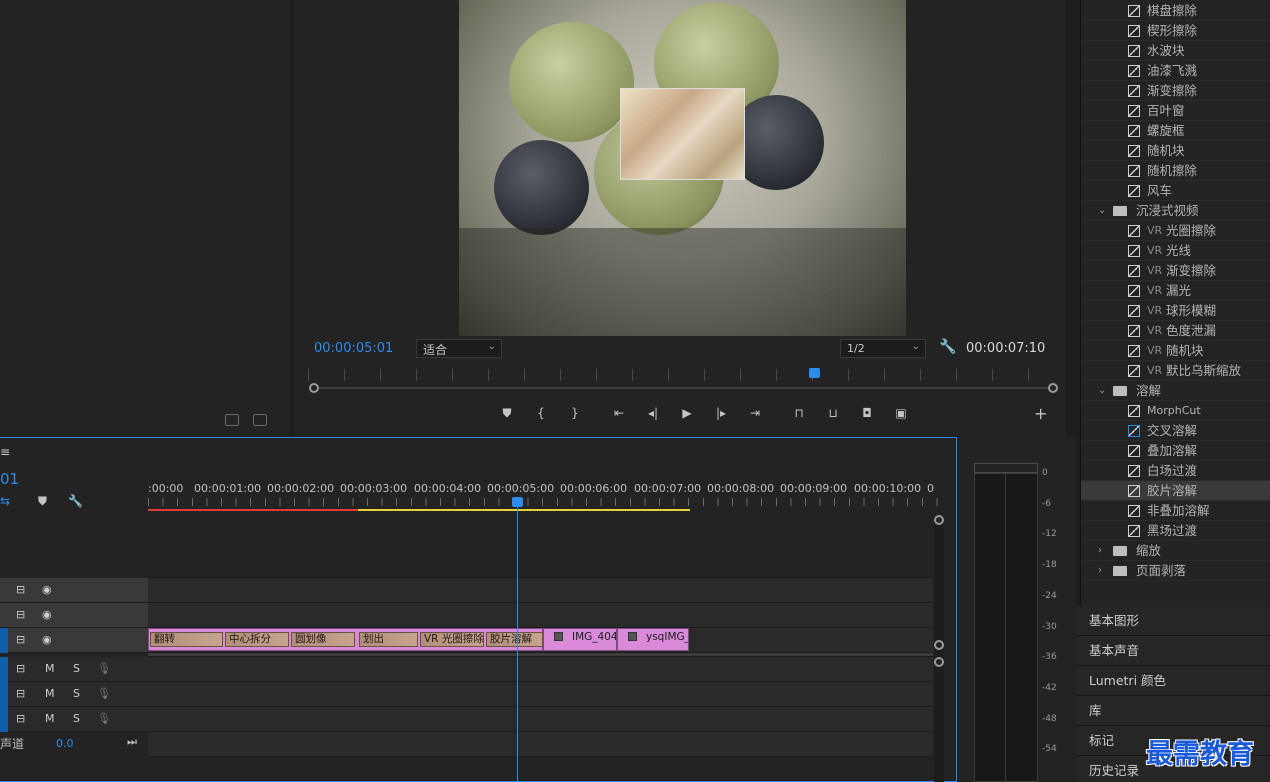 The image size is (1270, 782). I want to click on step-forward-icon: |▸, so click(721, 413).